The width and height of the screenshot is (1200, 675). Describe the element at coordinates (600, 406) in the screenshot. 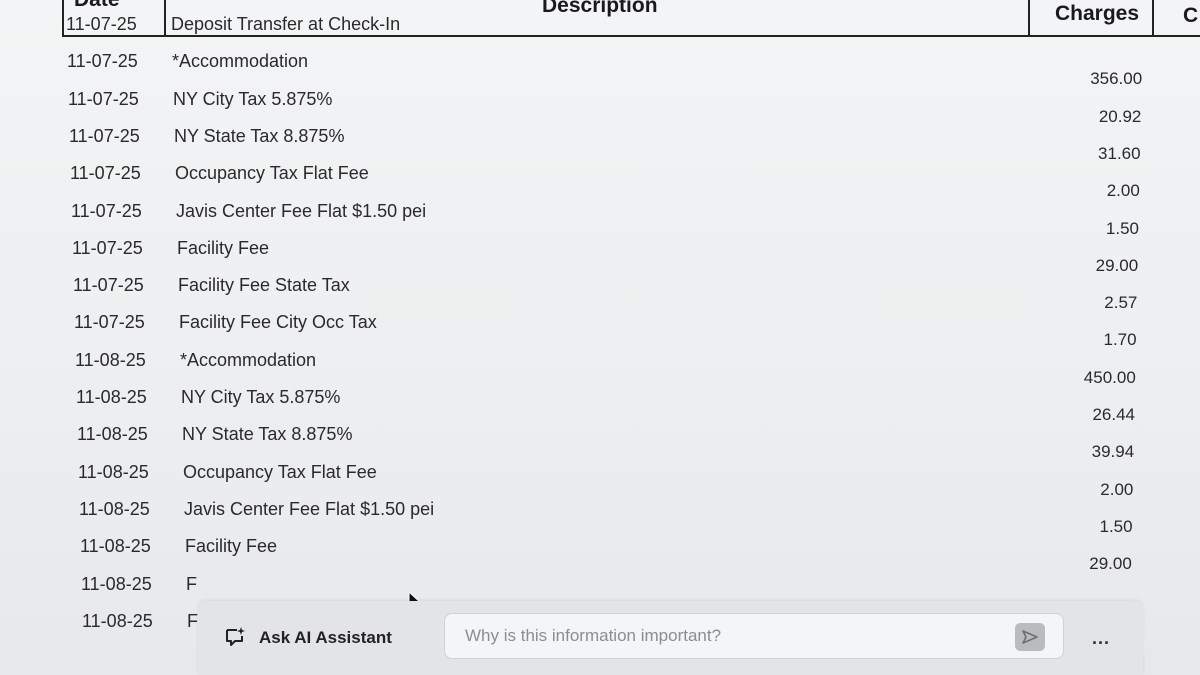

I see `table-row: 11-08-25 NY City Tax 5.875% 26.44` at that location.